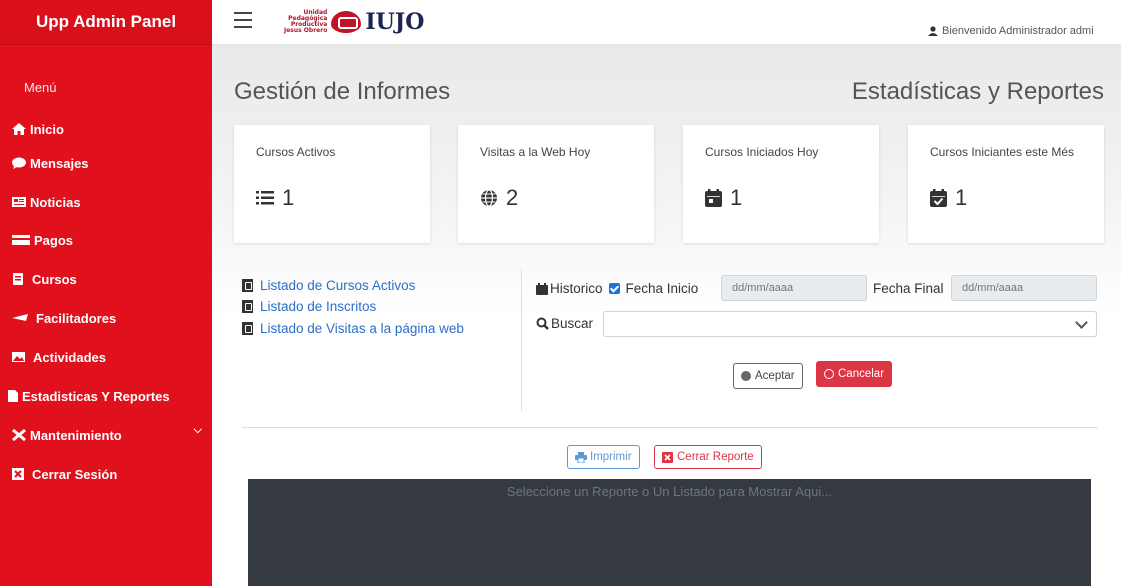  What do you see at coordinates (512, 197) in the screenshot?
I see `stat-value: 2` at bounding box center [512, 197].